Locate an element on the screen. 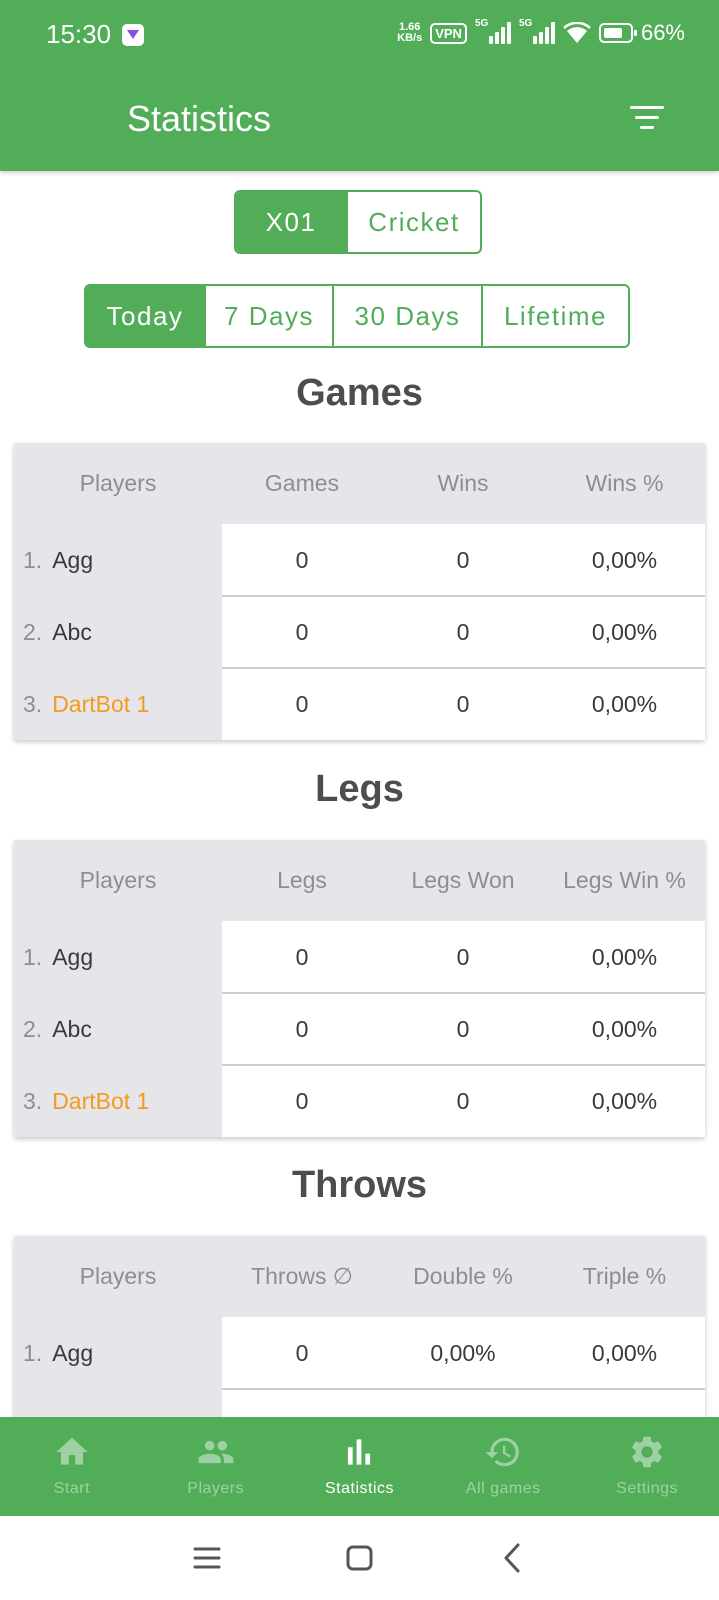 The image size is (719, 1600). home-square-icon is located at coordinates (360, 1558).